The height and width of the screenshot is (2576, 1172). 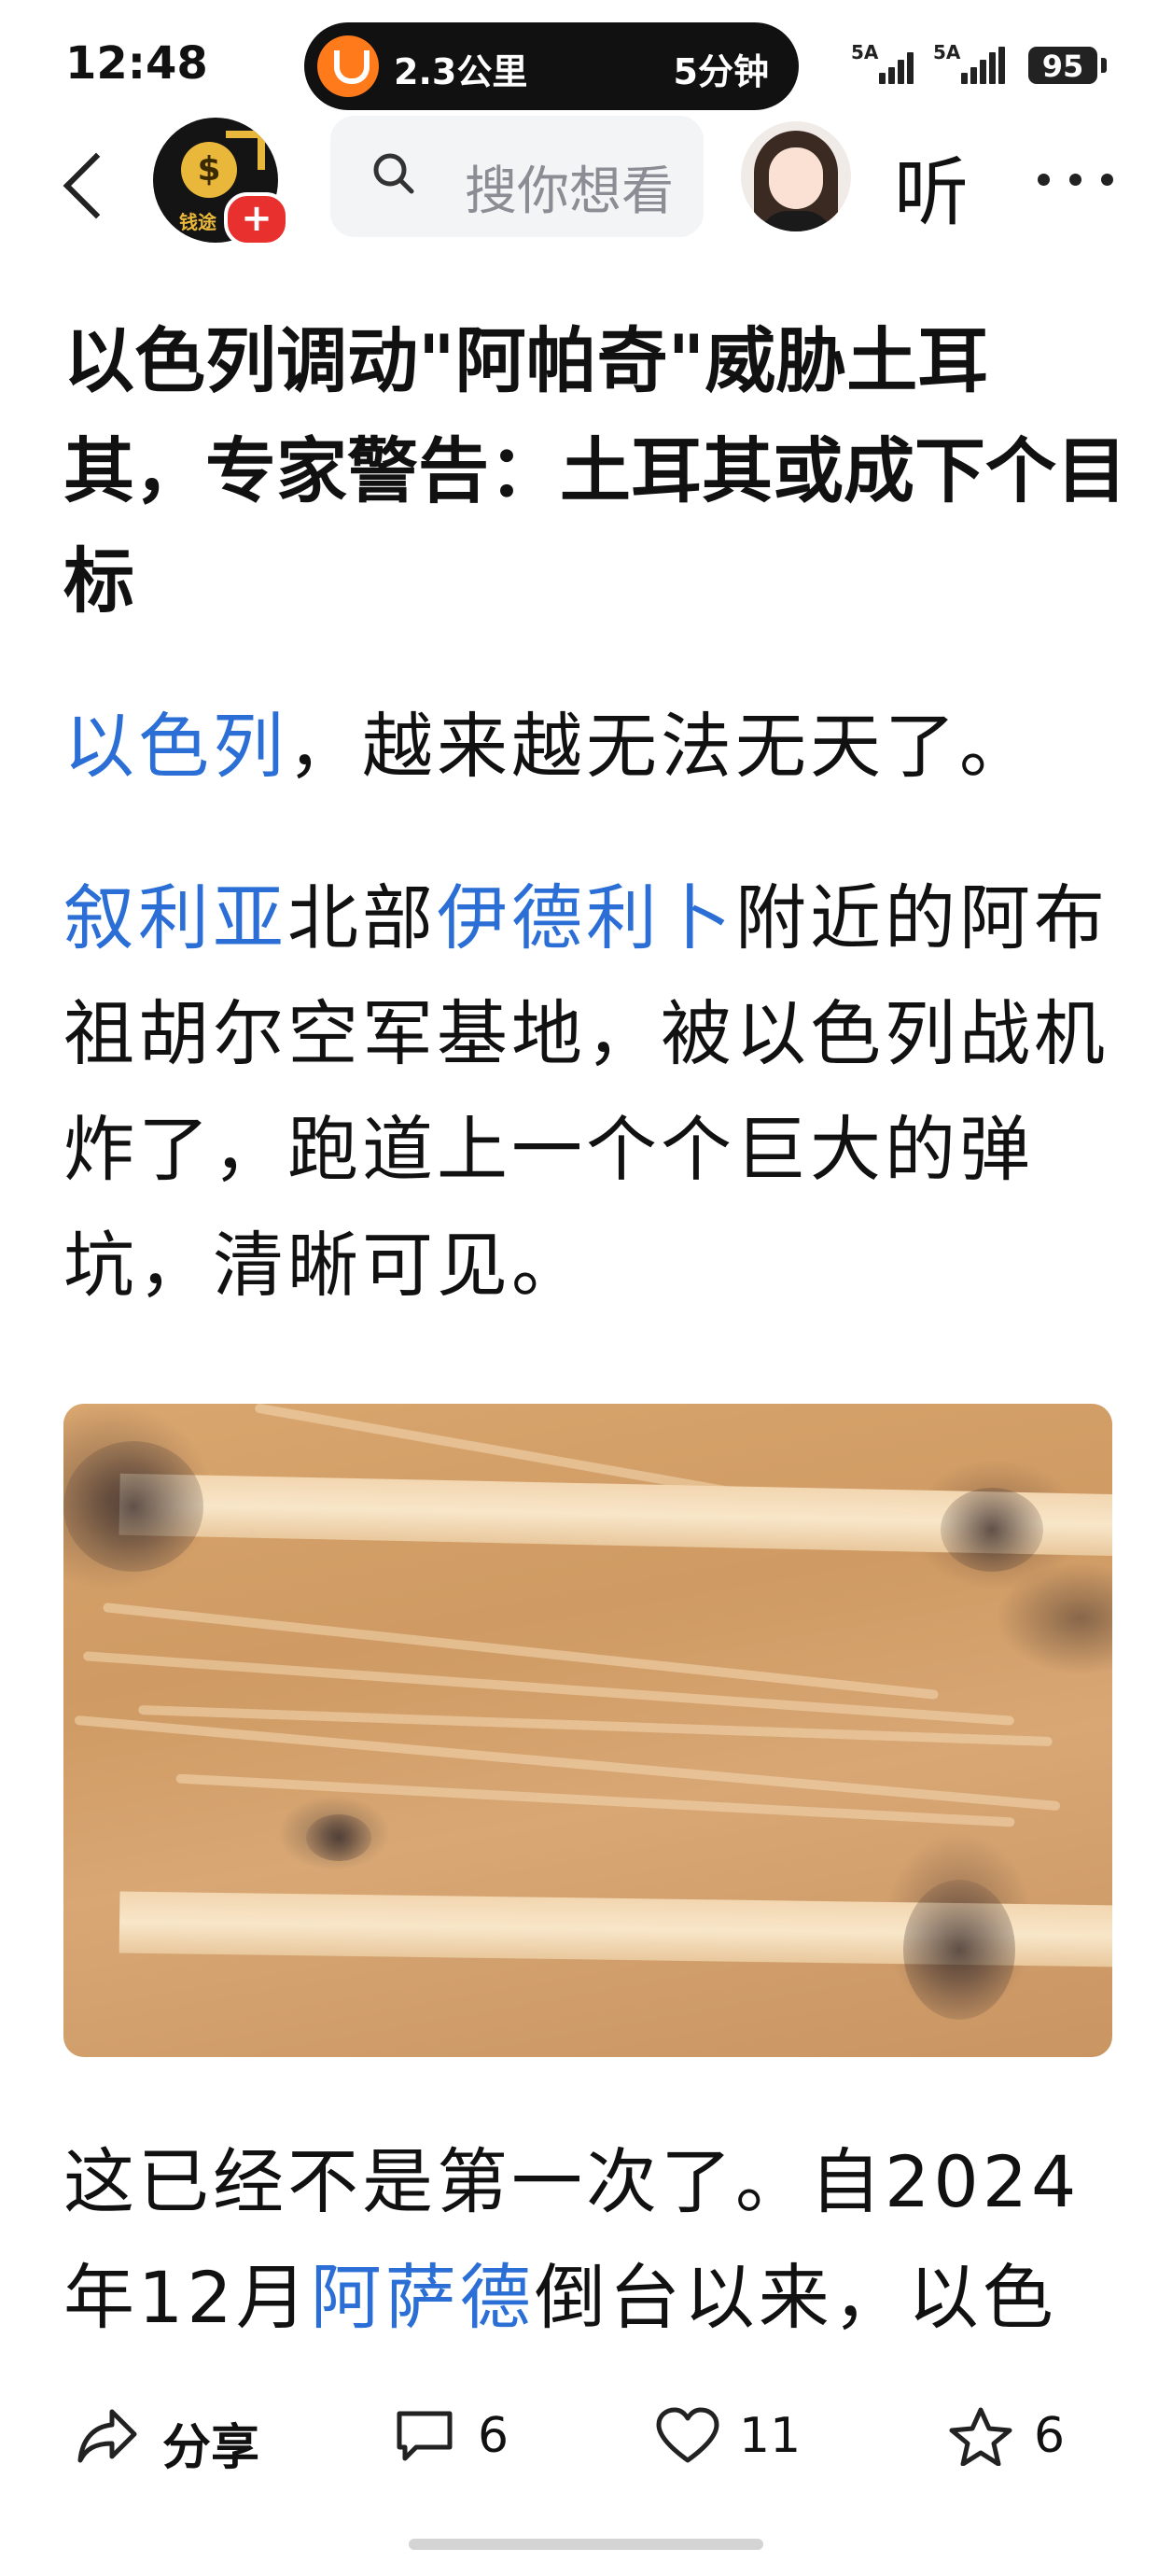 I want to click on comment-button: 6, so click(x=466, y=2436).